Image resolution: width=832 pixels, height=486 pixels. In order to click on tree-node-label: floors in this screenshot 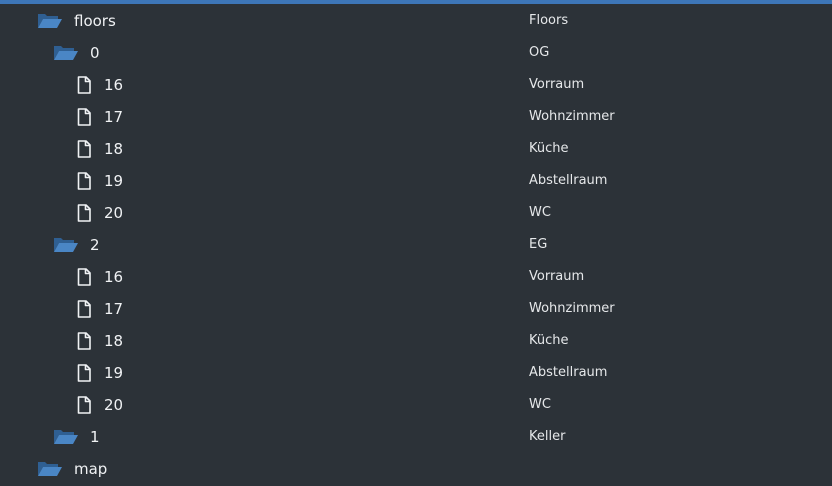, I will do `click(95, 21)`.